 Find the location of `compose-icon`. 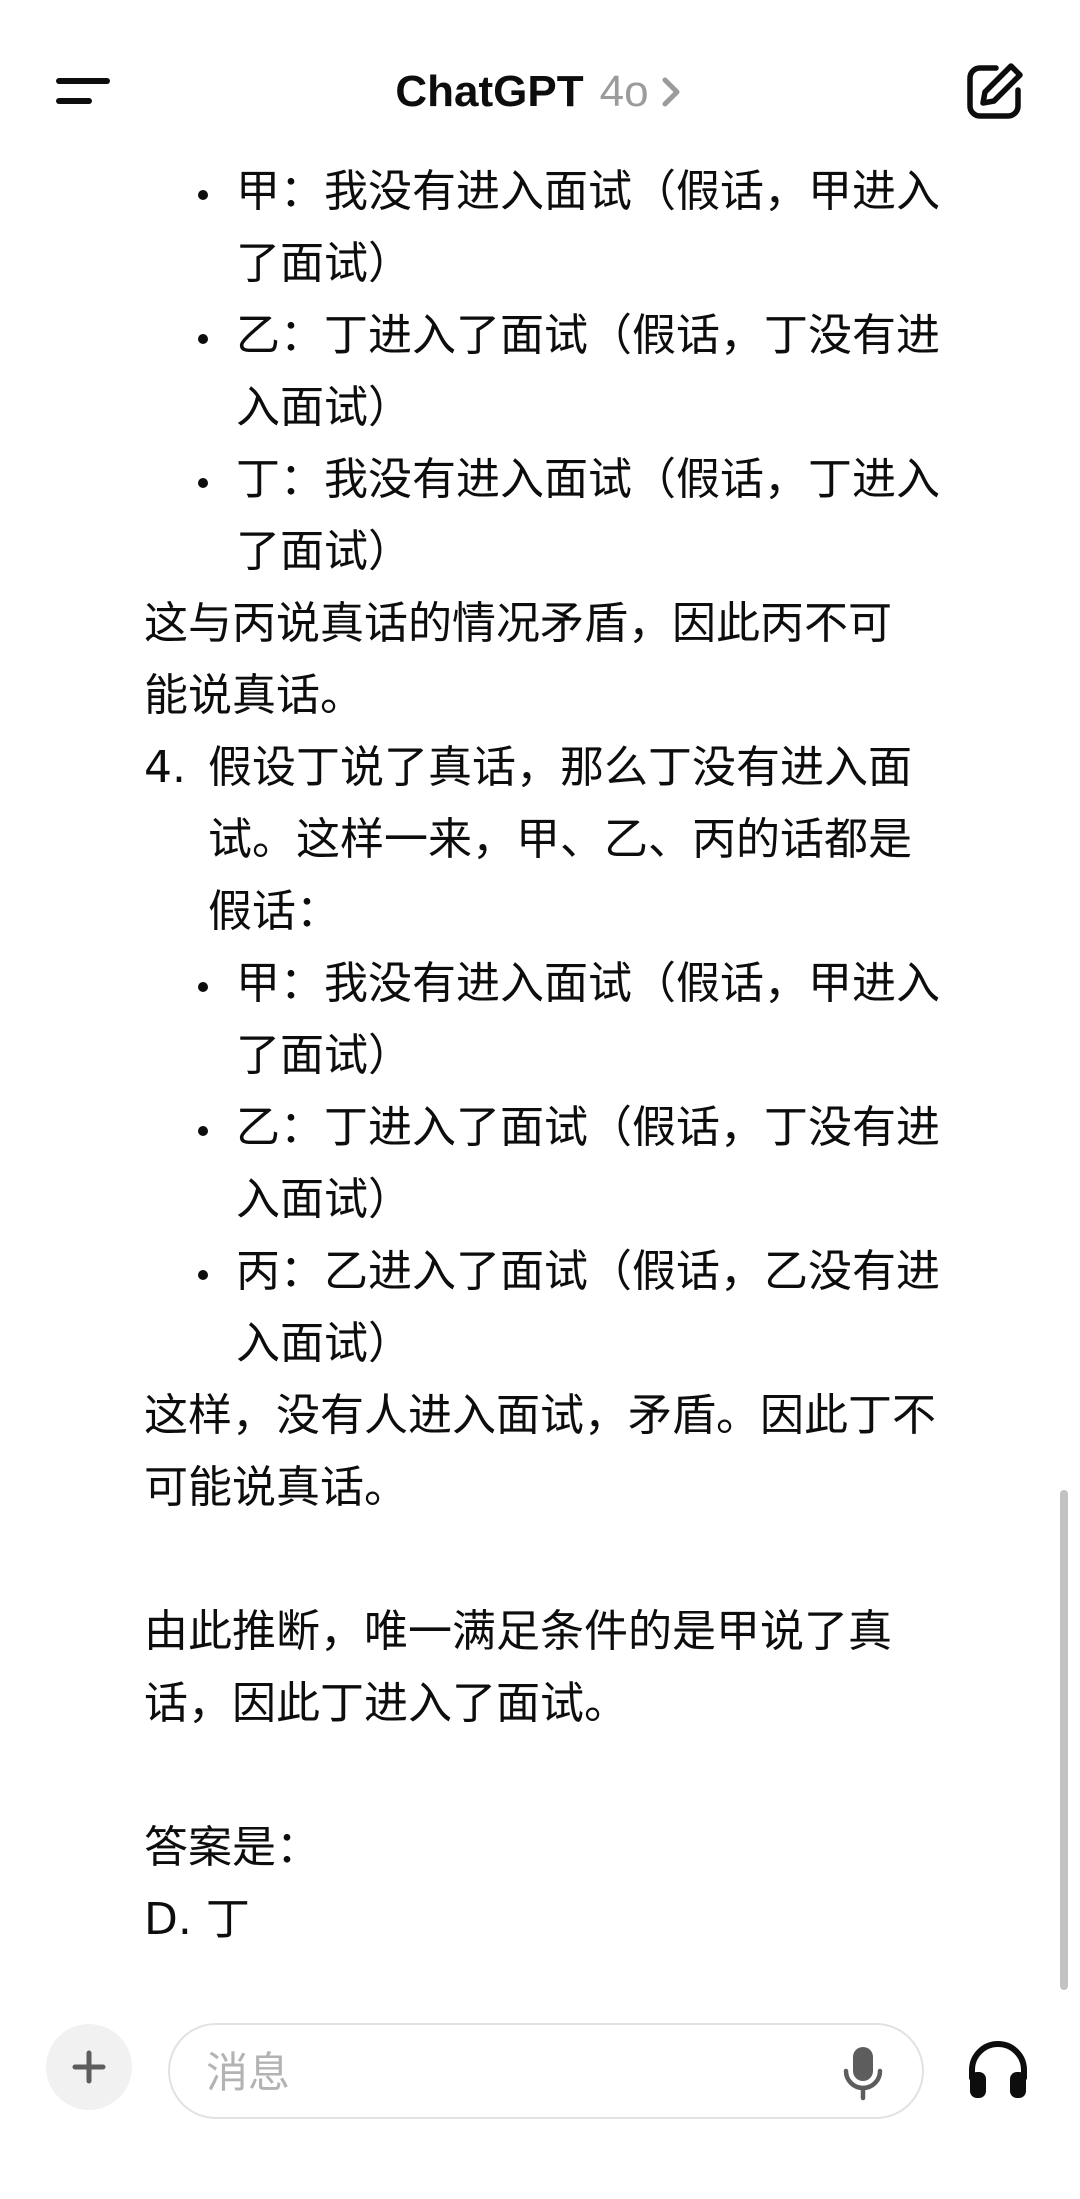

compose-icon is located at coordinates (995, 91).